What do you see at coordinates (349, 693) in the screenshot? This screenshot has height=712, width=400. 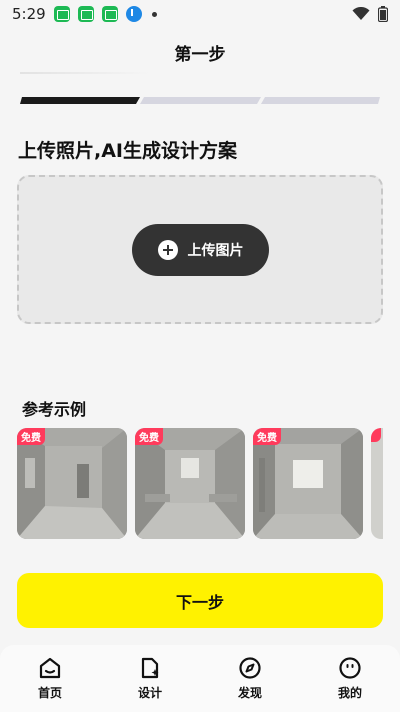 I see `nav-label: 我的` at bounding box center [349, 693].